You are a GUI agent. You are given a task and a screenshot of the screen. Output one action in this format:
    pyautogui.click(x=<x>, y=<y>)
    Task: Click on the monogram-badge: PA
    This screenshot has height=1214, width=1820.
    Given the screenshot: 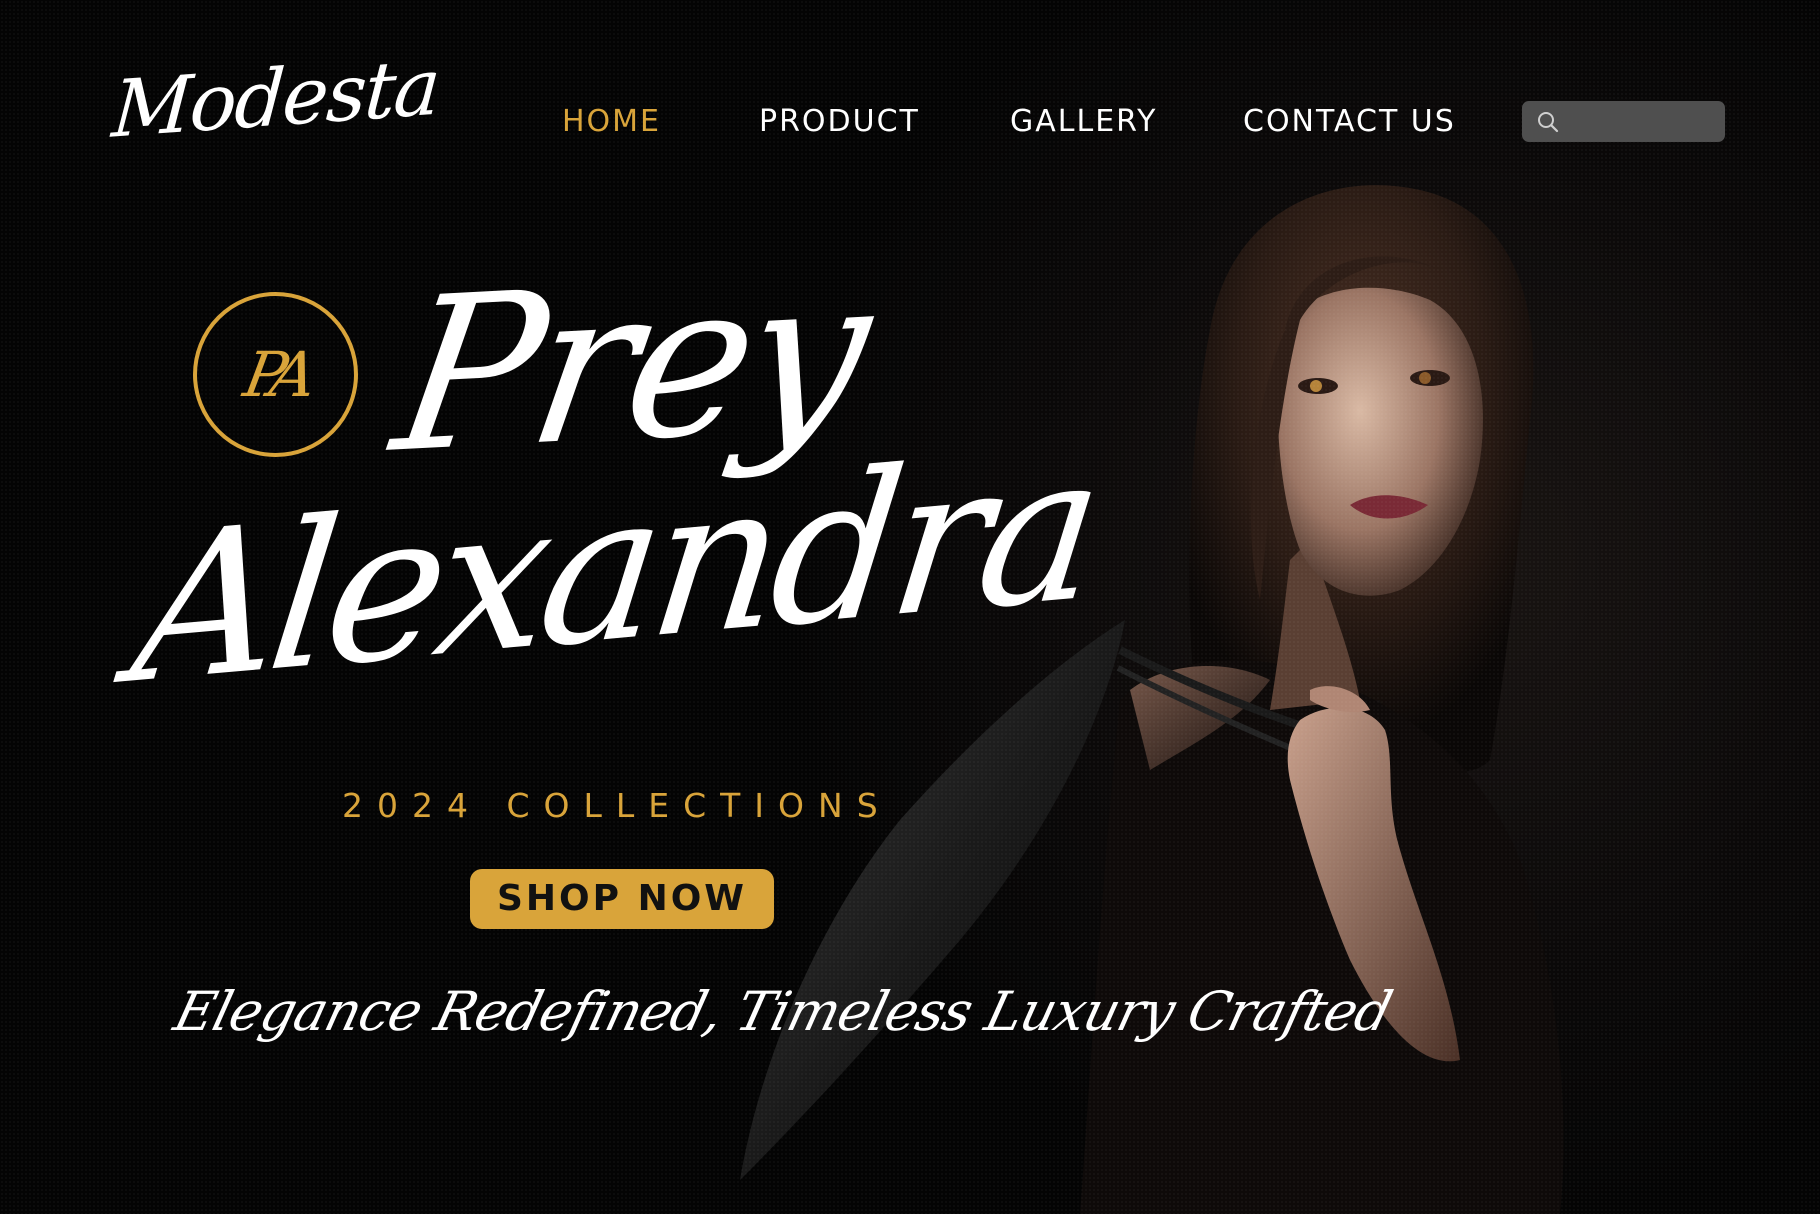 What is the action you would take?
    pyautogui.click(x=275, y=374)
    